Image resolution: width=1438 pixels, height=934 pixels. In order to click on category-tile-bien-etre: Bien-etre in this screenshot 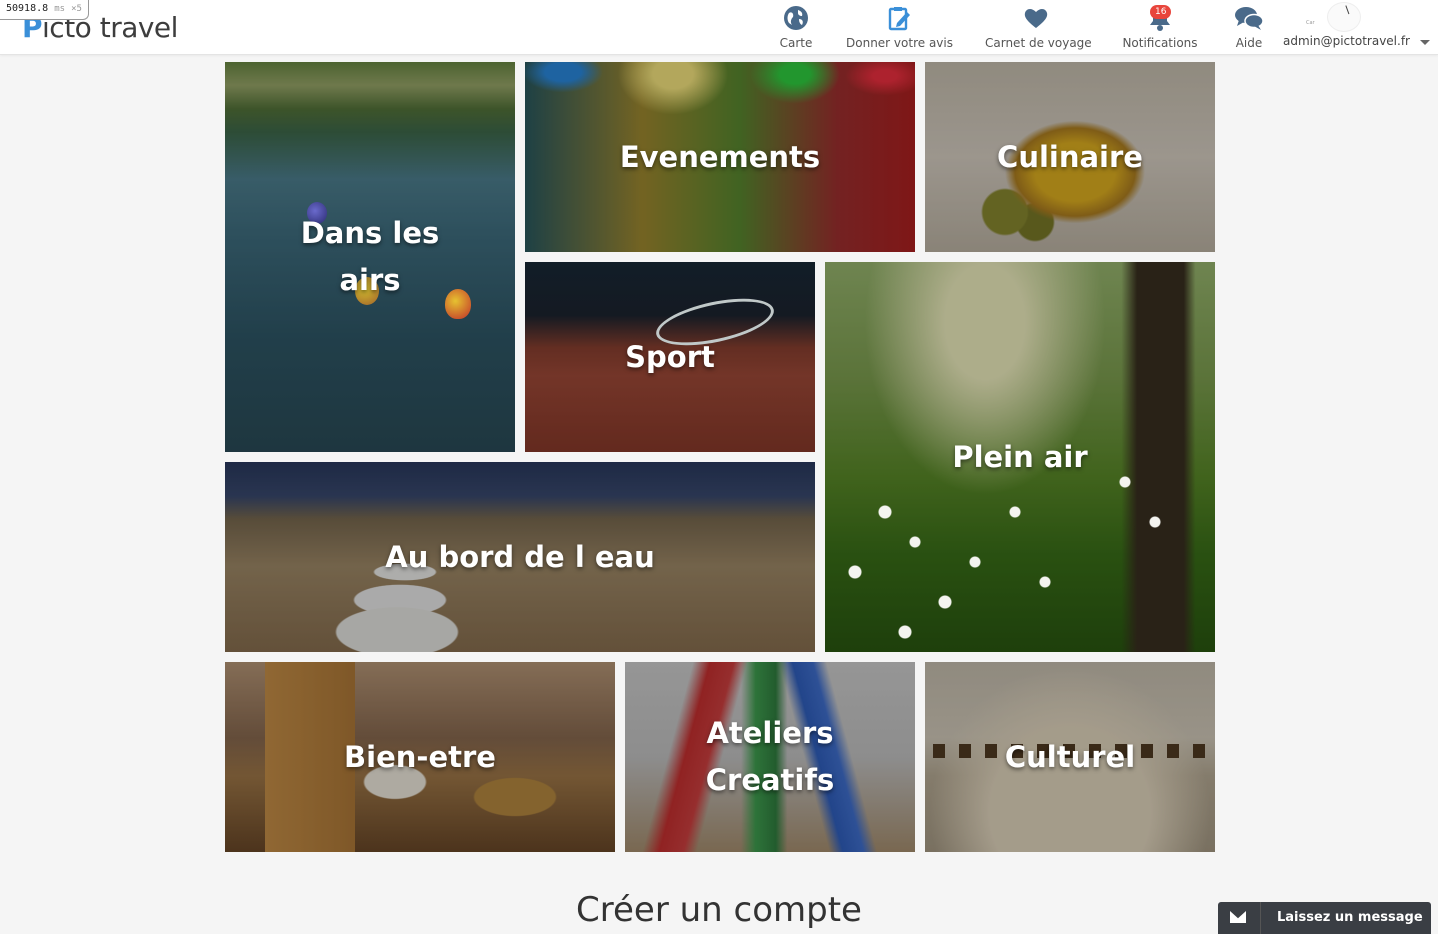, I will do `click(420, 757)`.